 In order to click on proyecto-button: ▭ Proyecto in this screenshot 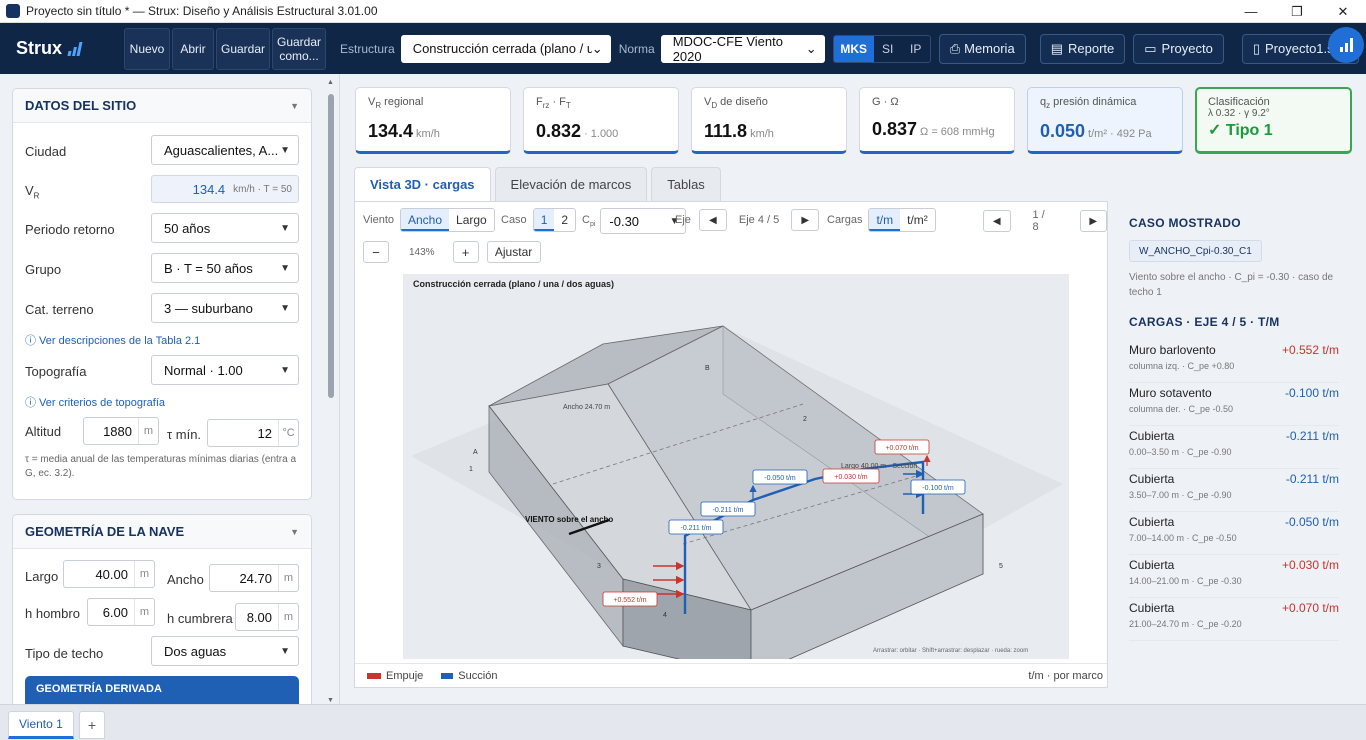, I will do `click(1178, 48)`.